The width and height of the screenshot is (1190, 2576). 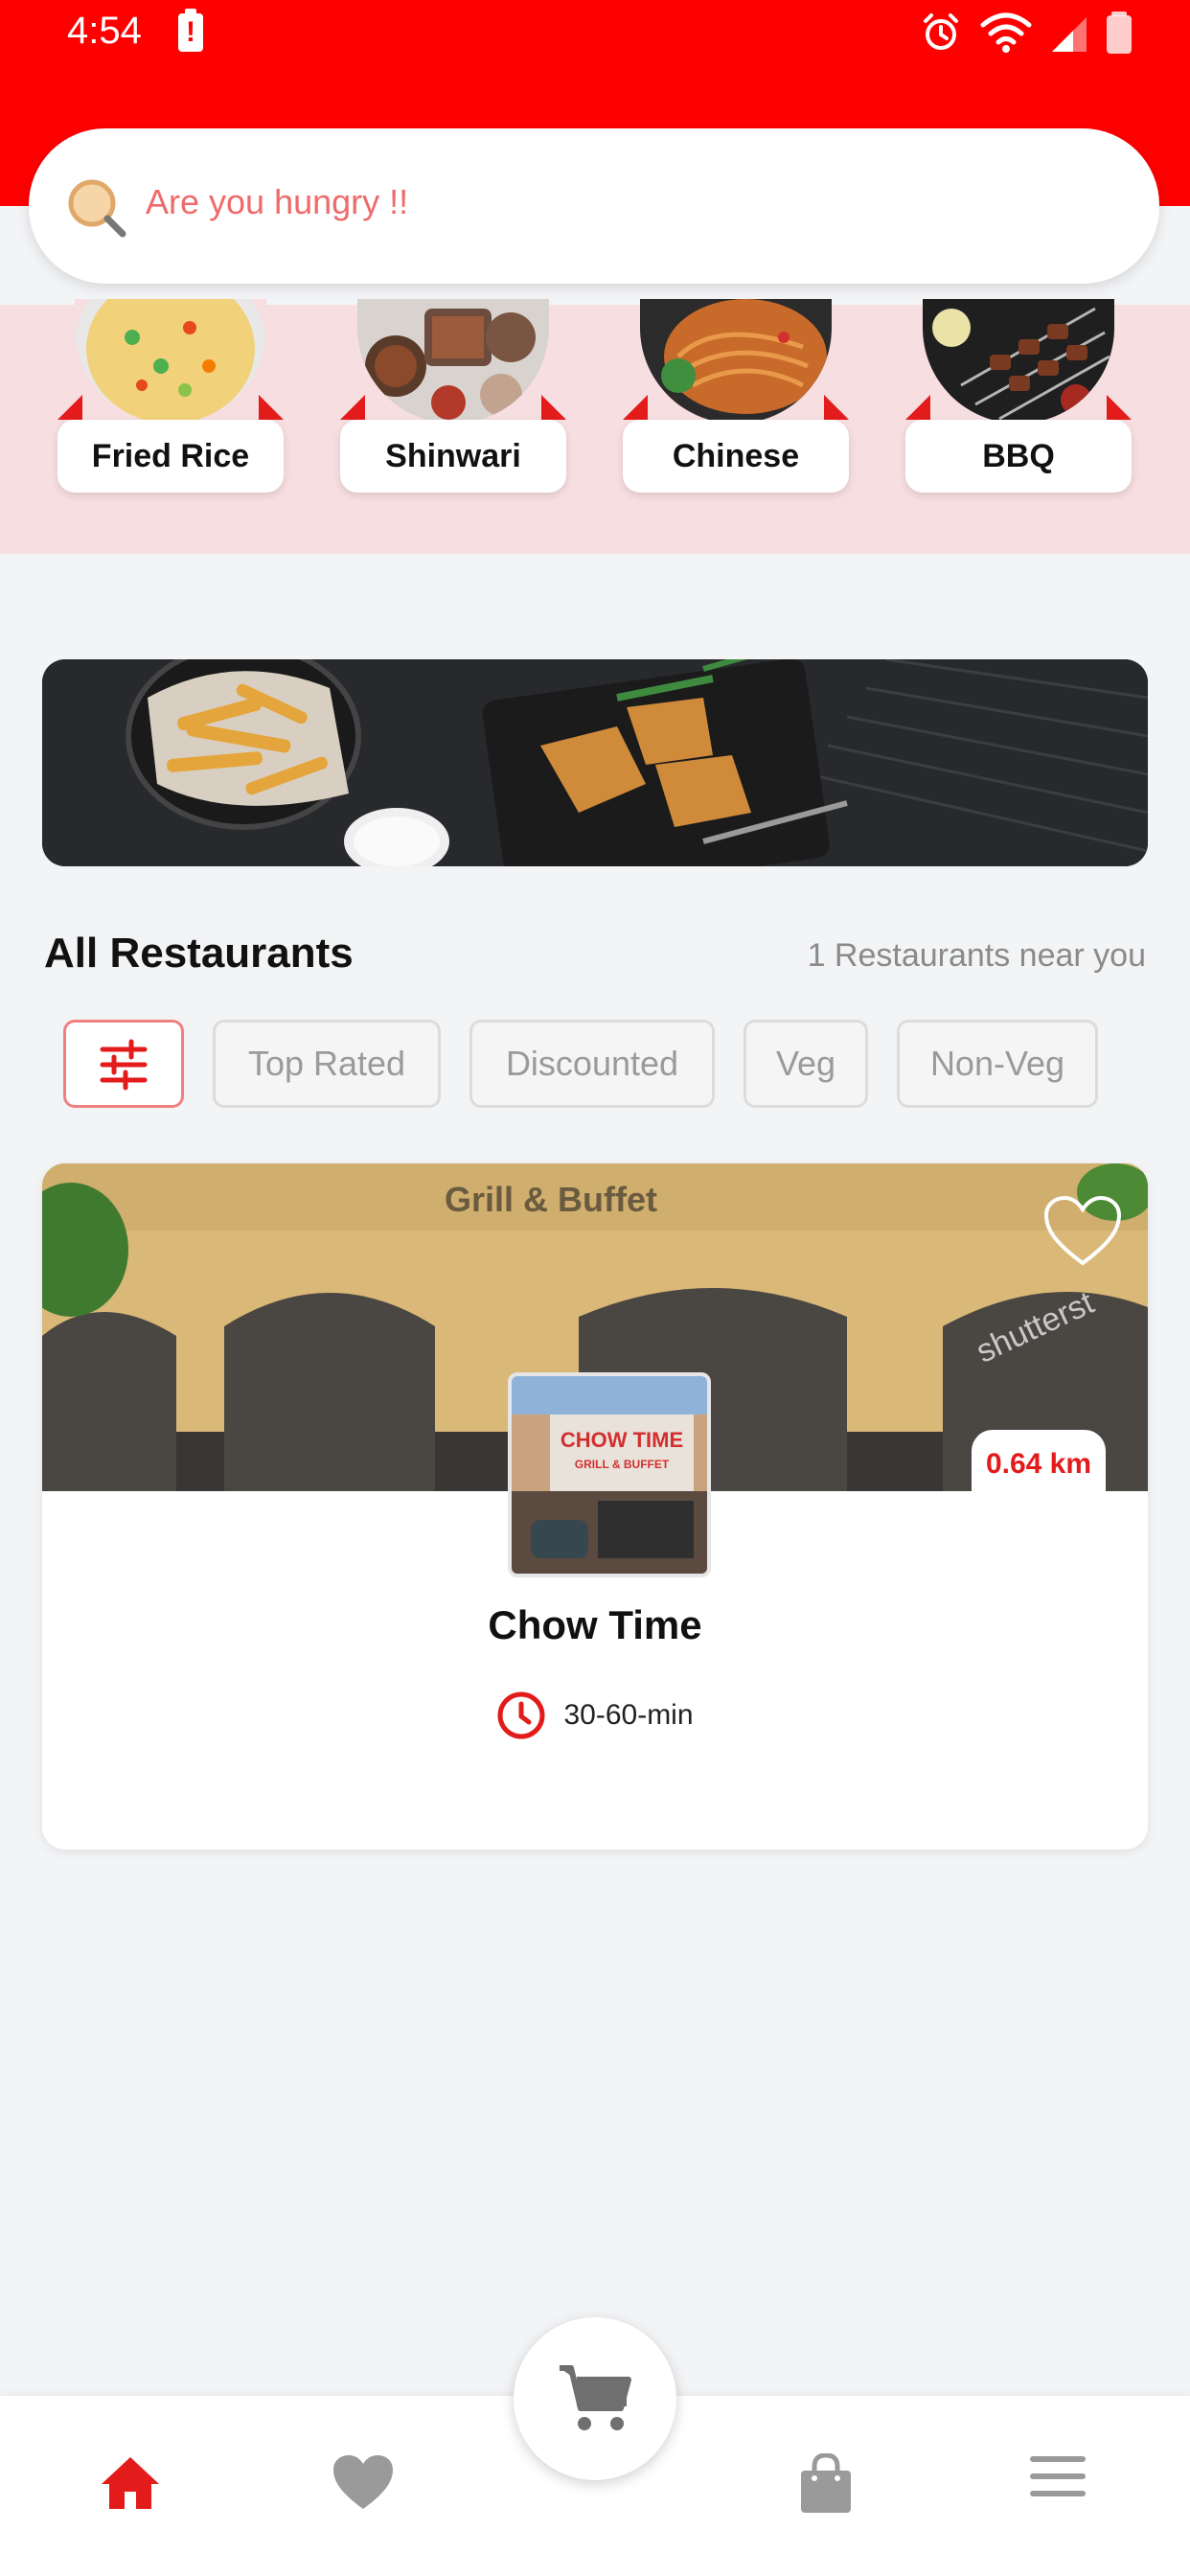 What do you see at coordinates (199, 953) in the screenshot?
I see `section-title: All Restaurants` at bounding box center [199, 953].